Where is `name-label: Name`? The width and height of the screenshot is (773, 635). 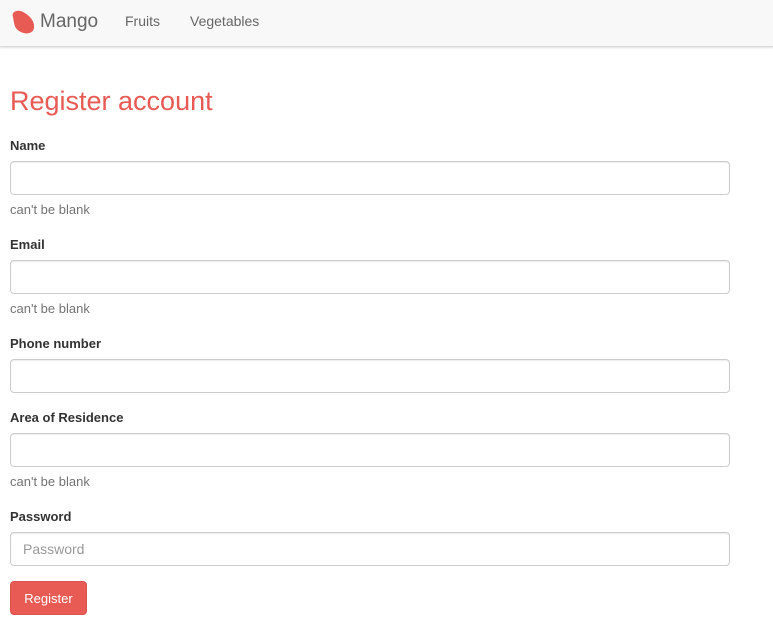 name-label: Name is located at coordinates (28, 145).